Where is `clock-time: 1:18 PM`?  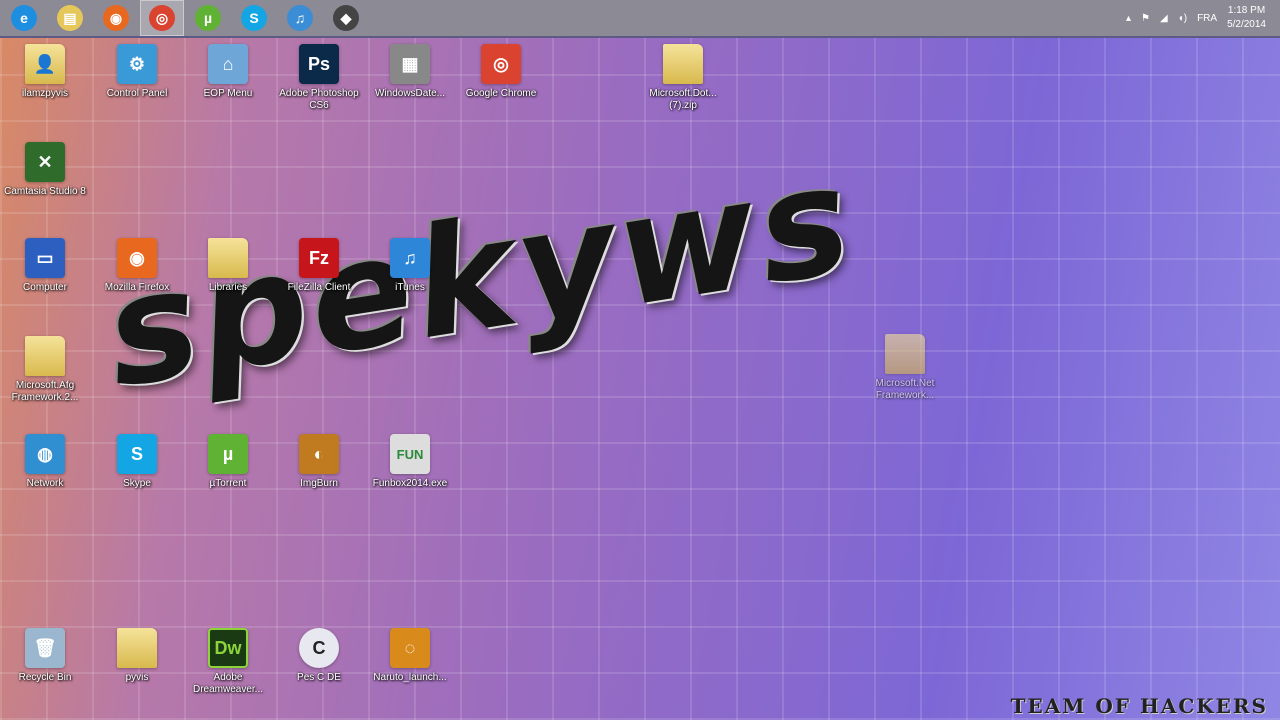
clock-time: 1:18 PM is located at coordinates (1246, 10).